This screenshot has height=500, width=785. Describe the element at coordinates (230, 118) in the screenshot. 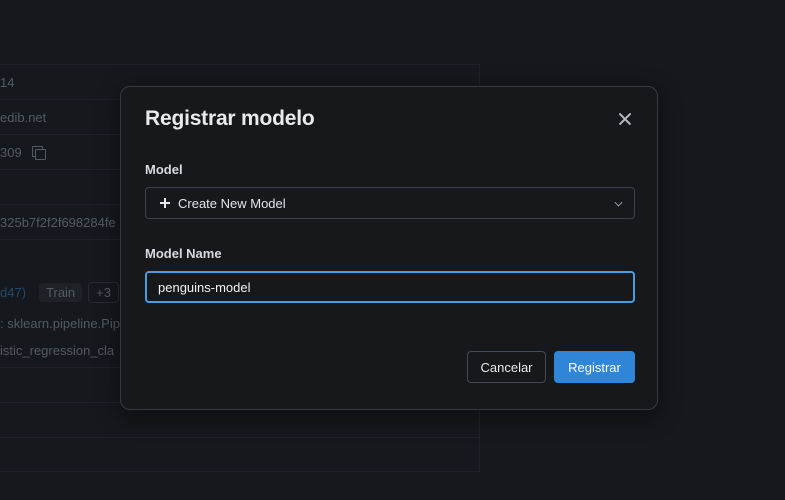

I see `dialog-title: Registrar modelo` at that location.